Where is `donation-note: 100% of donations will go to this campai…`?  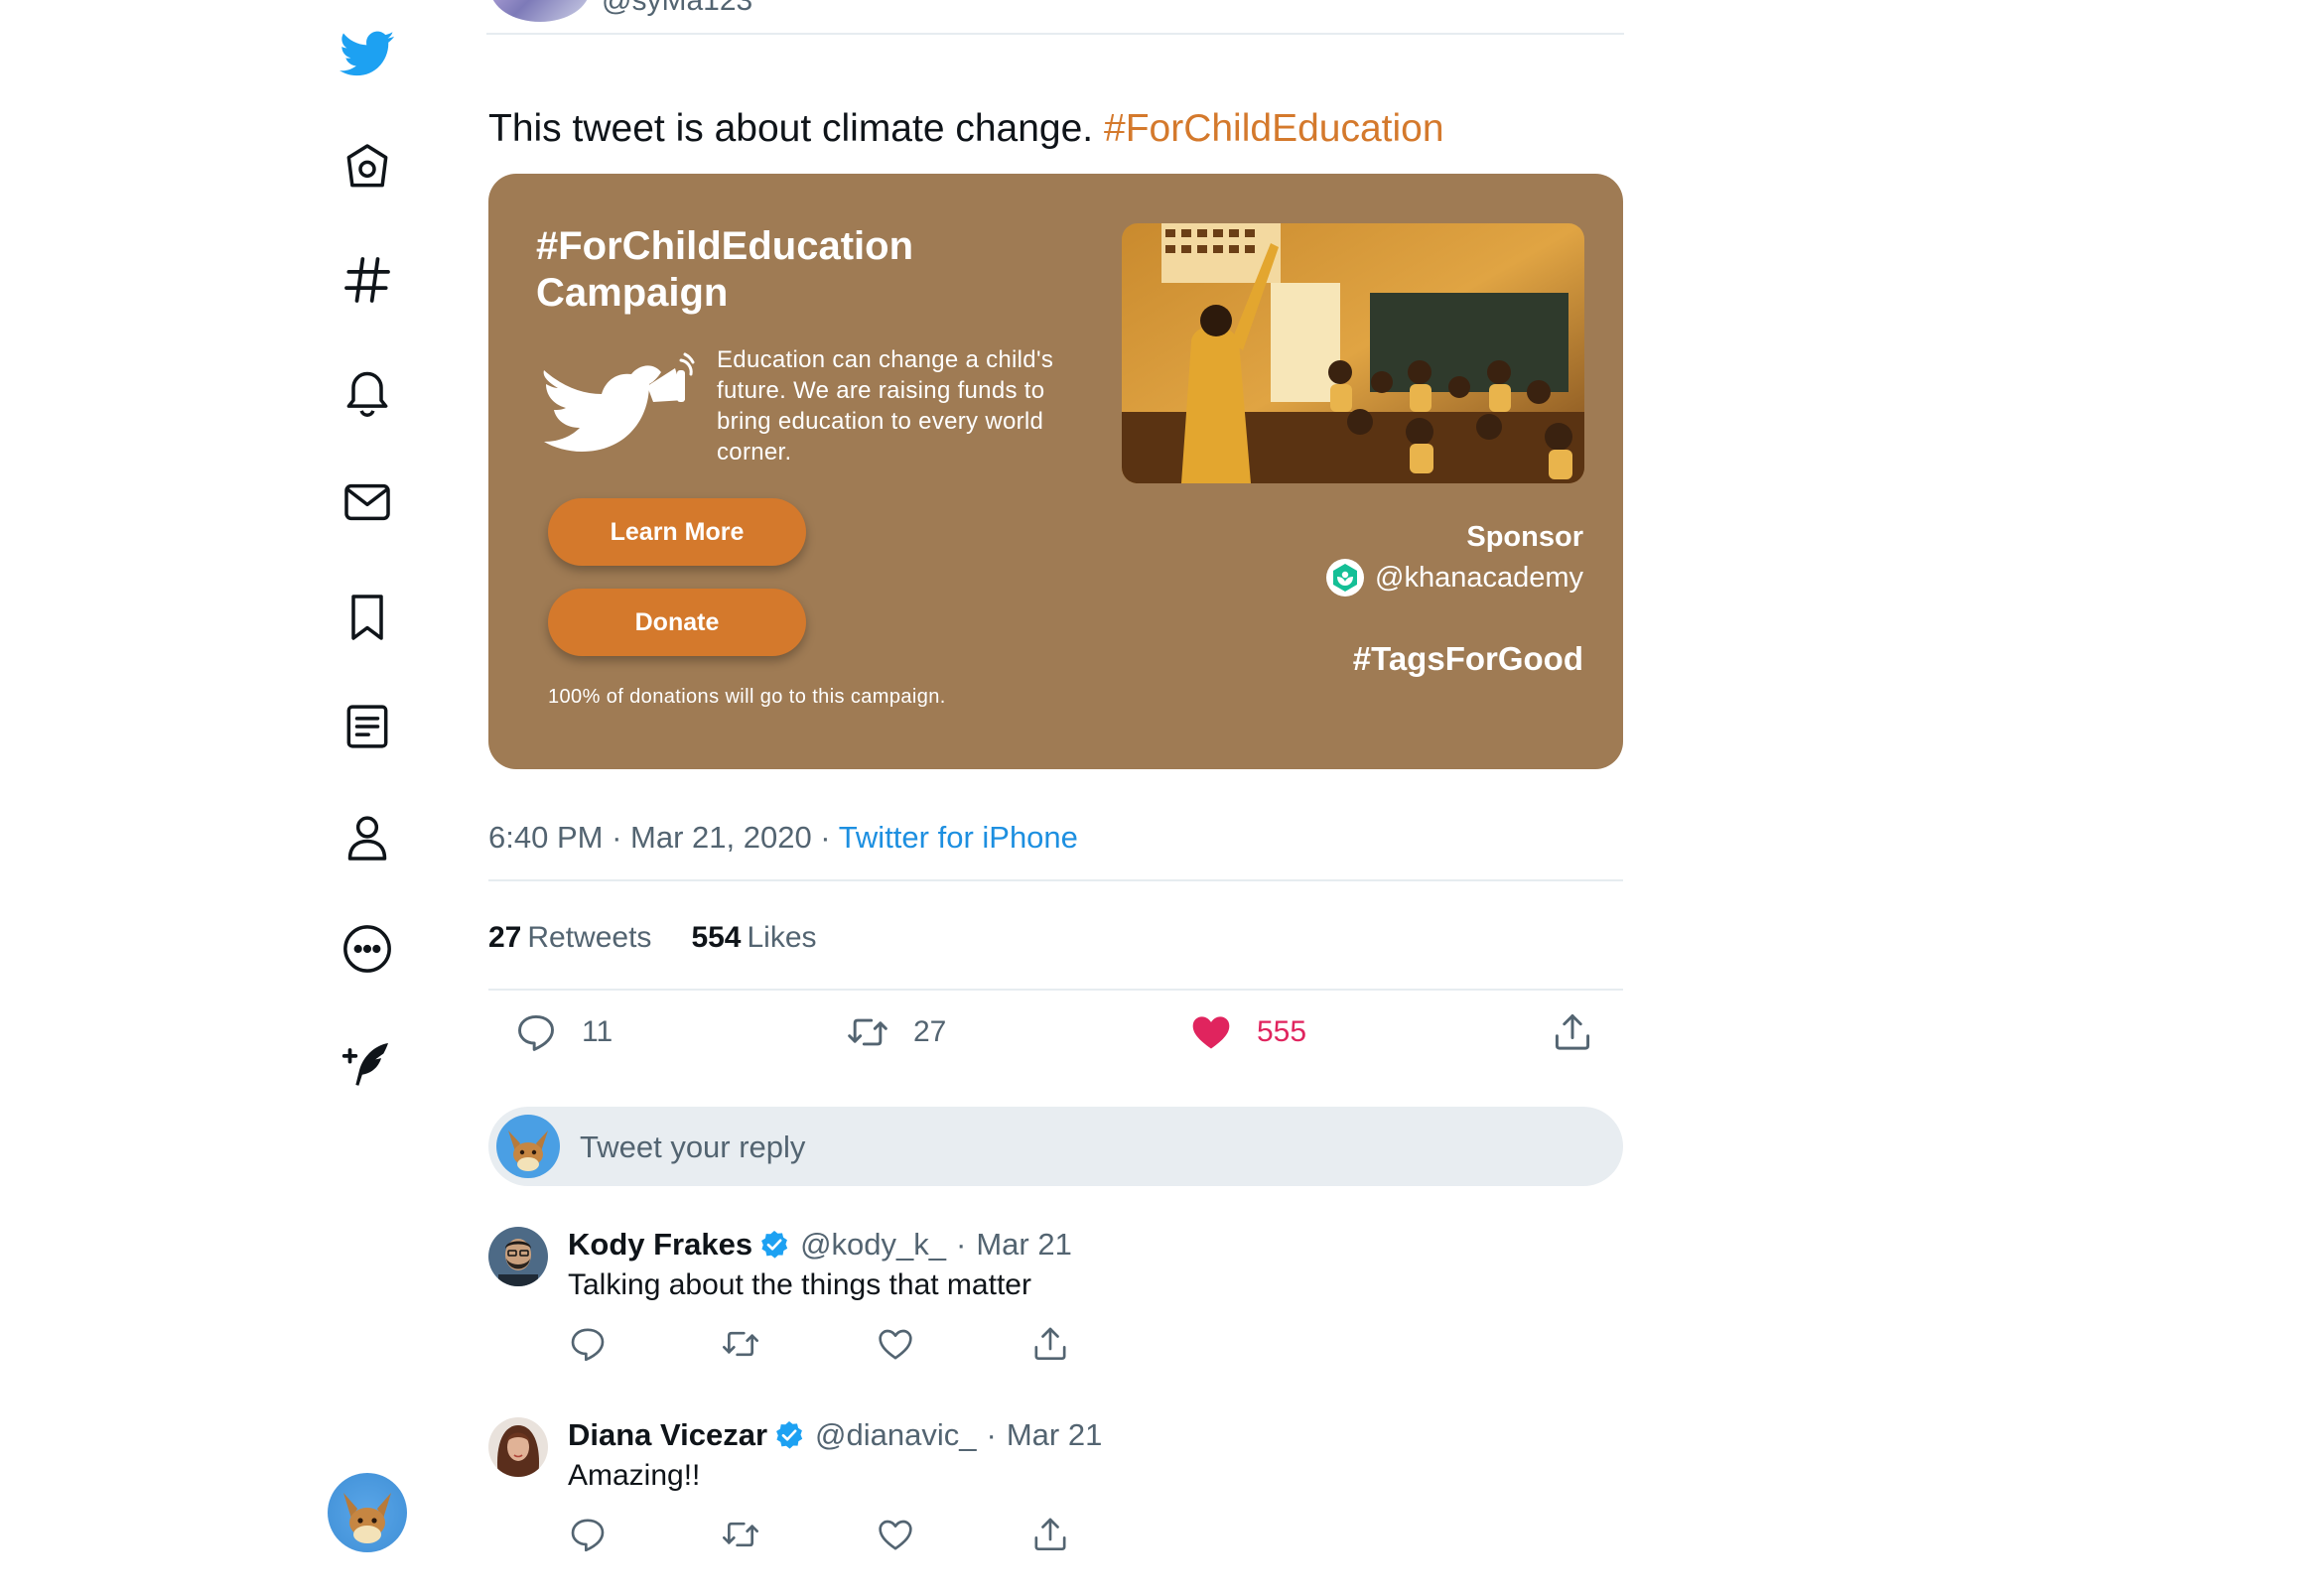
donation-note: 100% of donations will go to this campai… is located at coordinates (747, 697).